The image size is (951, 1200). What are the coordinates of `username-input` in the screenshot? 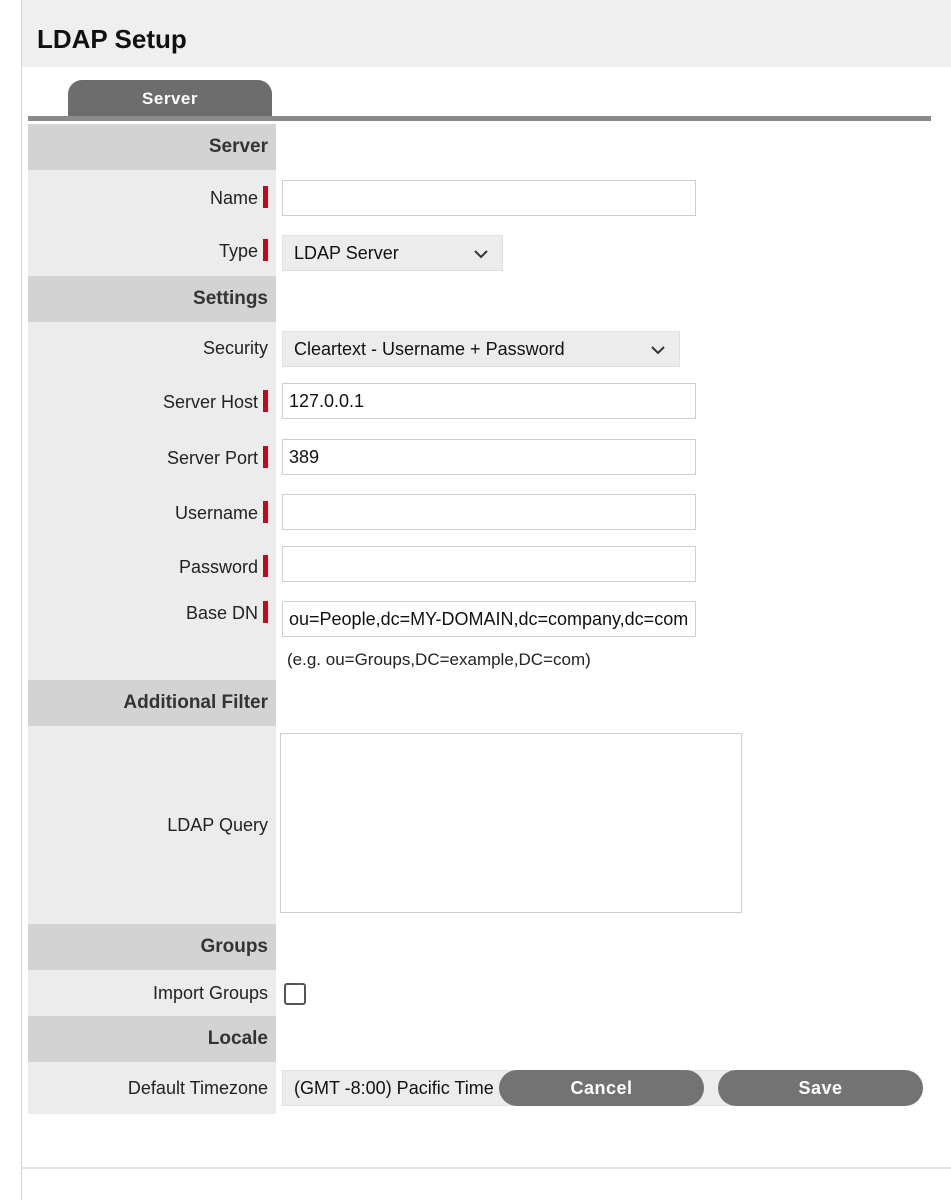 It's located at (489, 512).